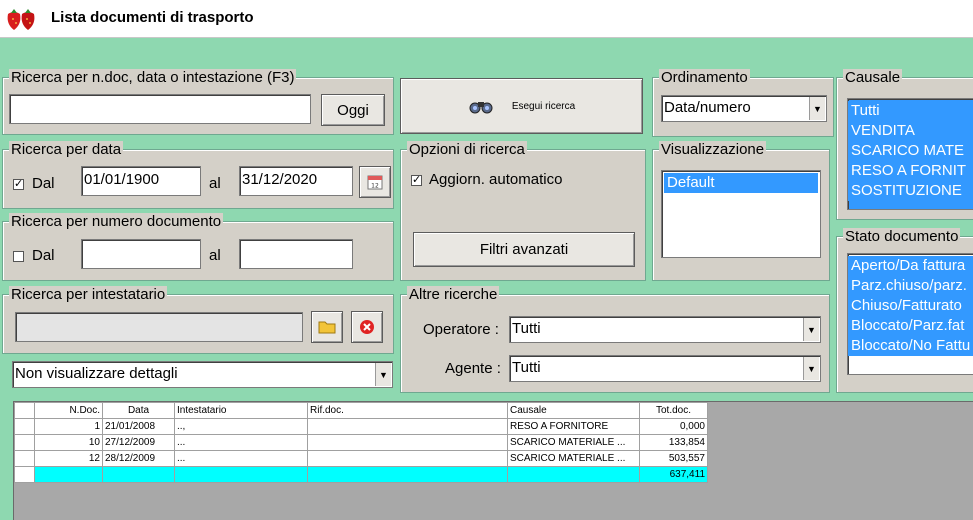  What do you see at coordinates (68, 426) in the screenshot?
I see `cell: 1` at bounding box center [68, 426].